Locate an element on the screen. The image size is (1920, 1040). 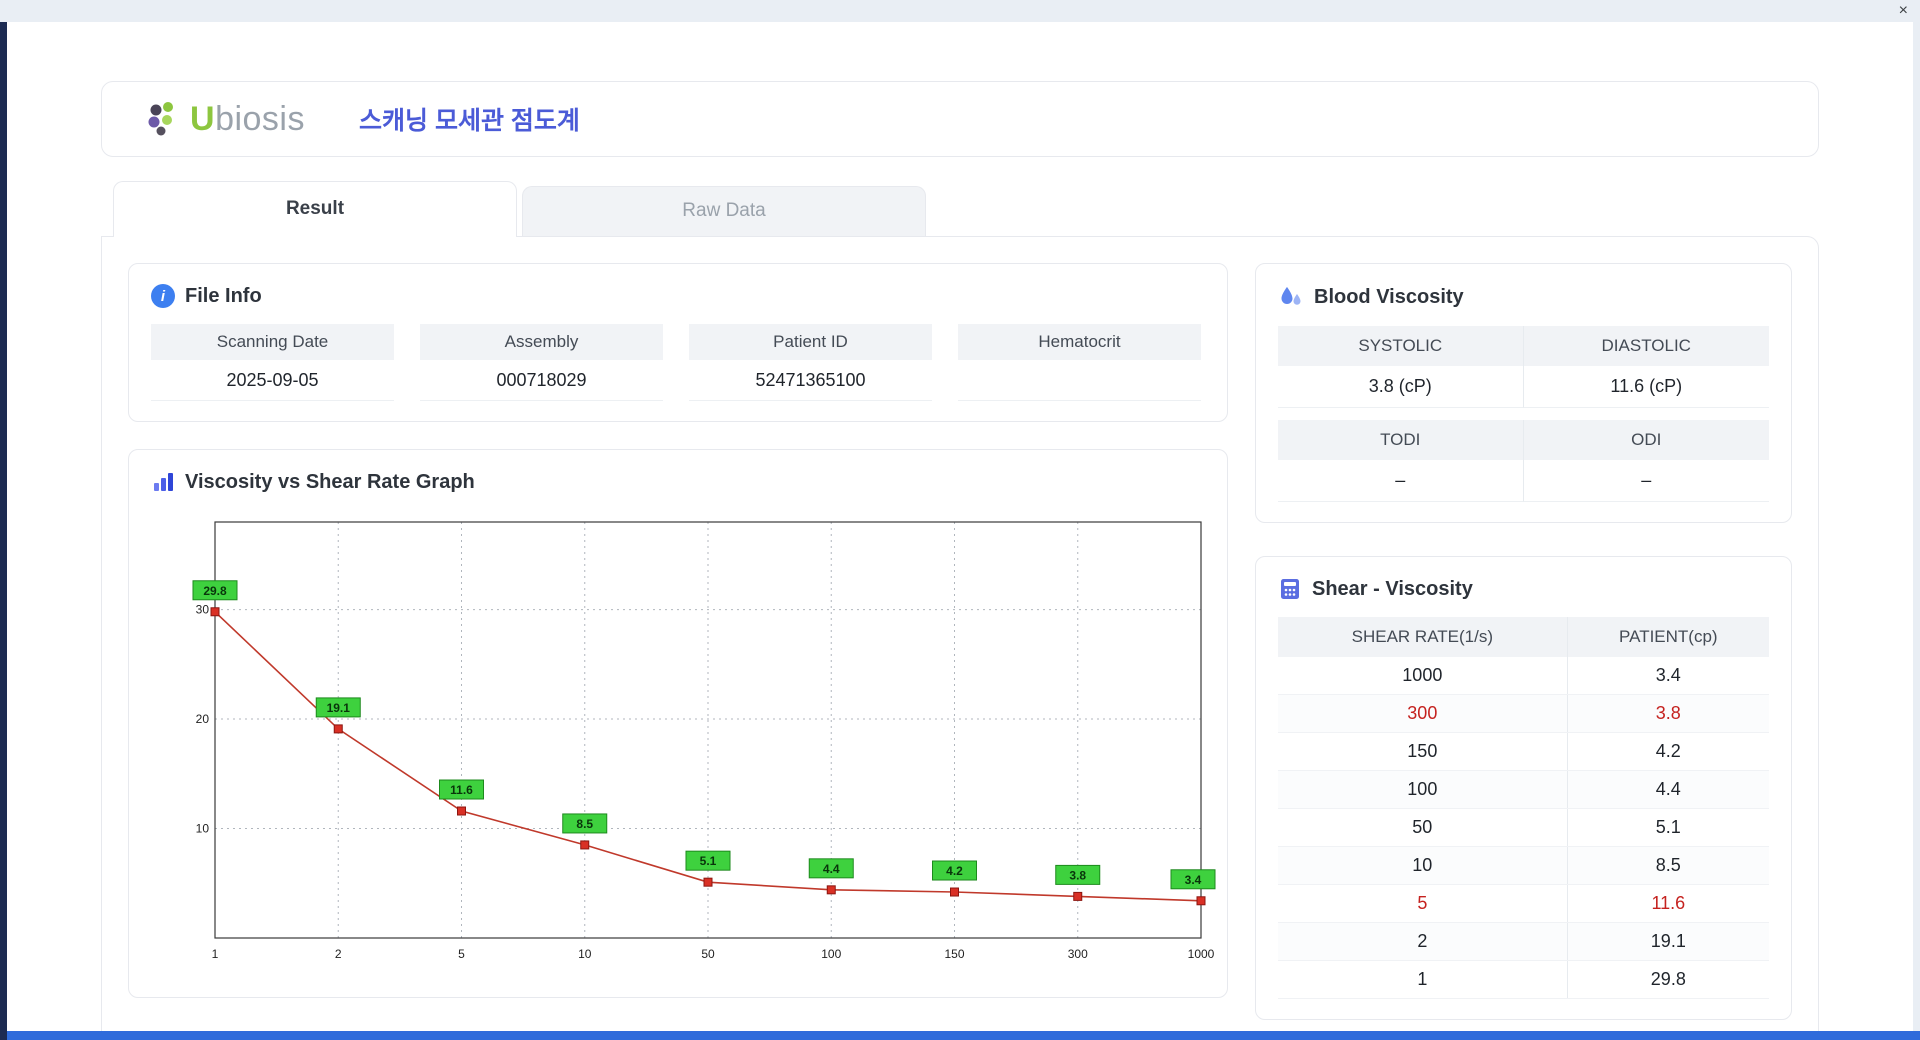
blood-viscosity-header: Blood Viscosity is located at coordinates (1523, 297).